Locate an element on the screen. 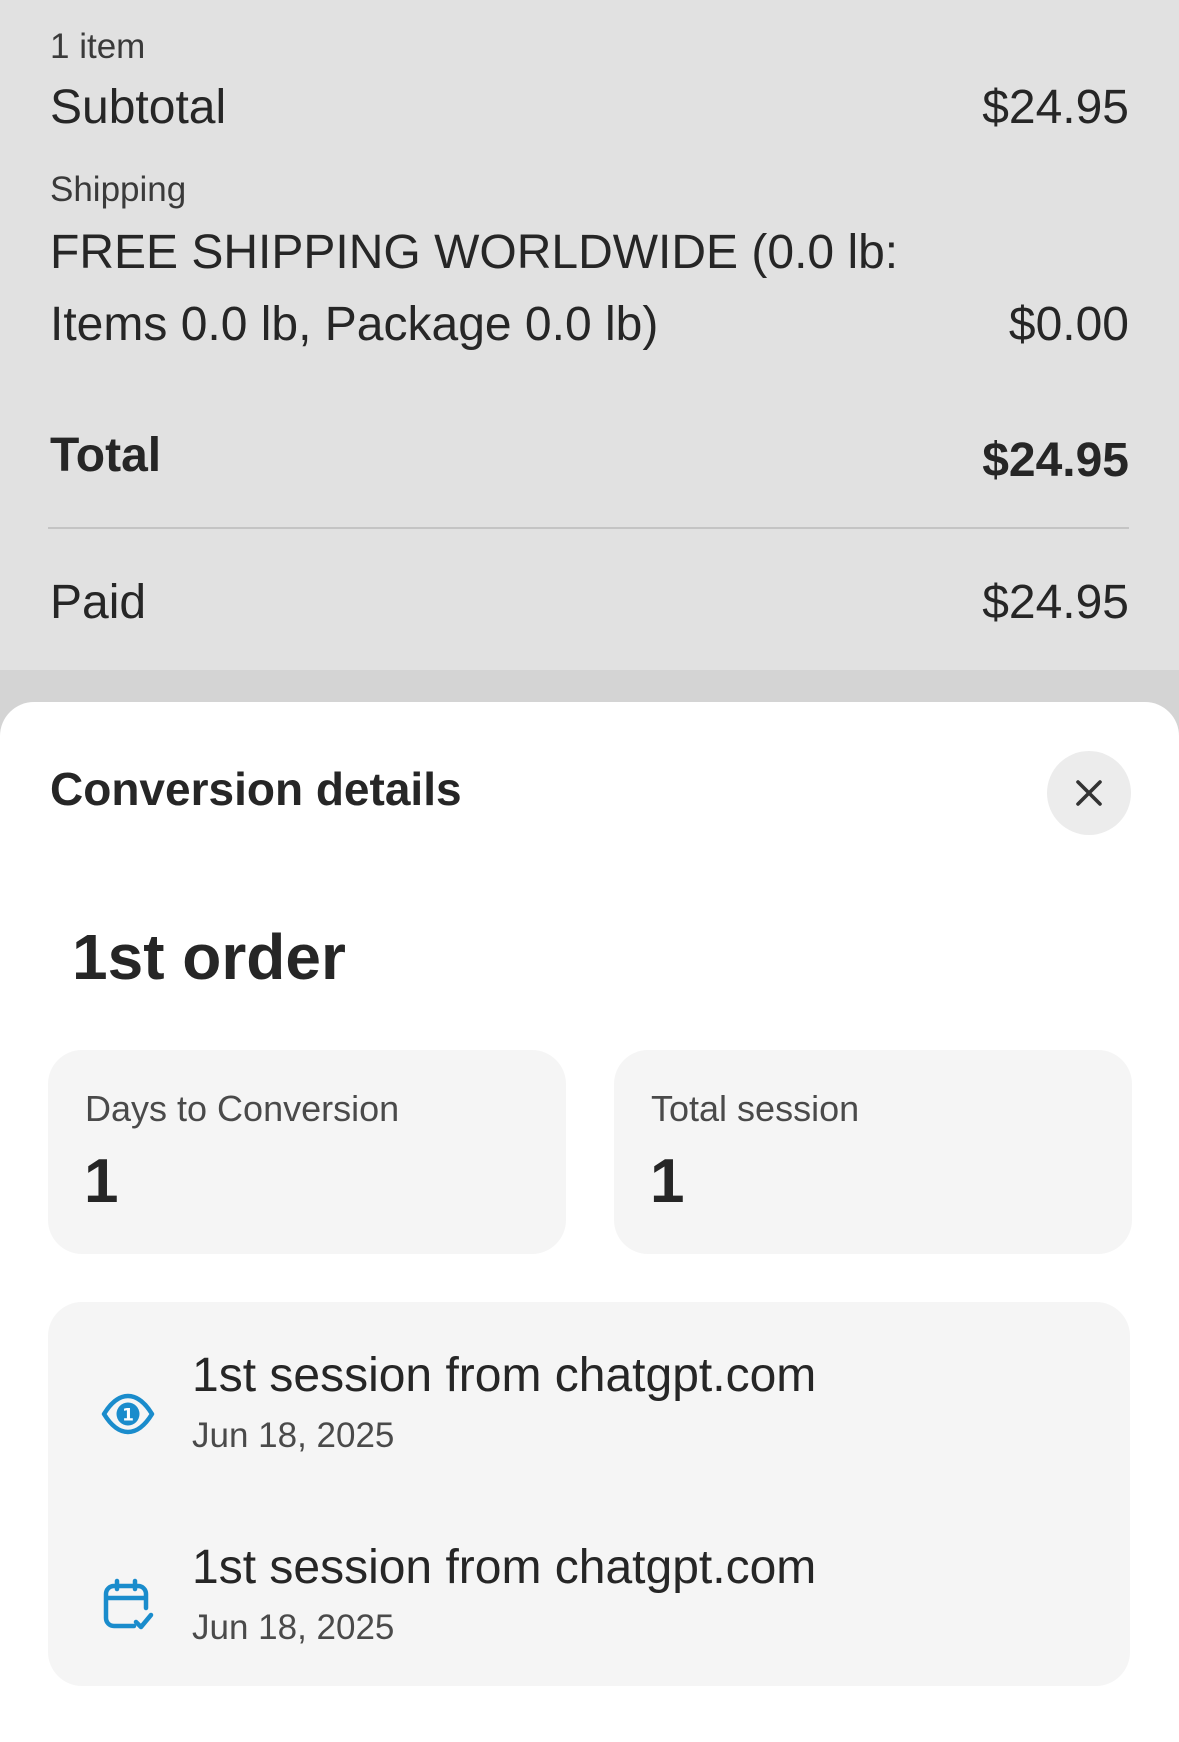 The image size is (1179, 1742). first-session-eye-icon: 1 is located at coordinates (128, 1414).